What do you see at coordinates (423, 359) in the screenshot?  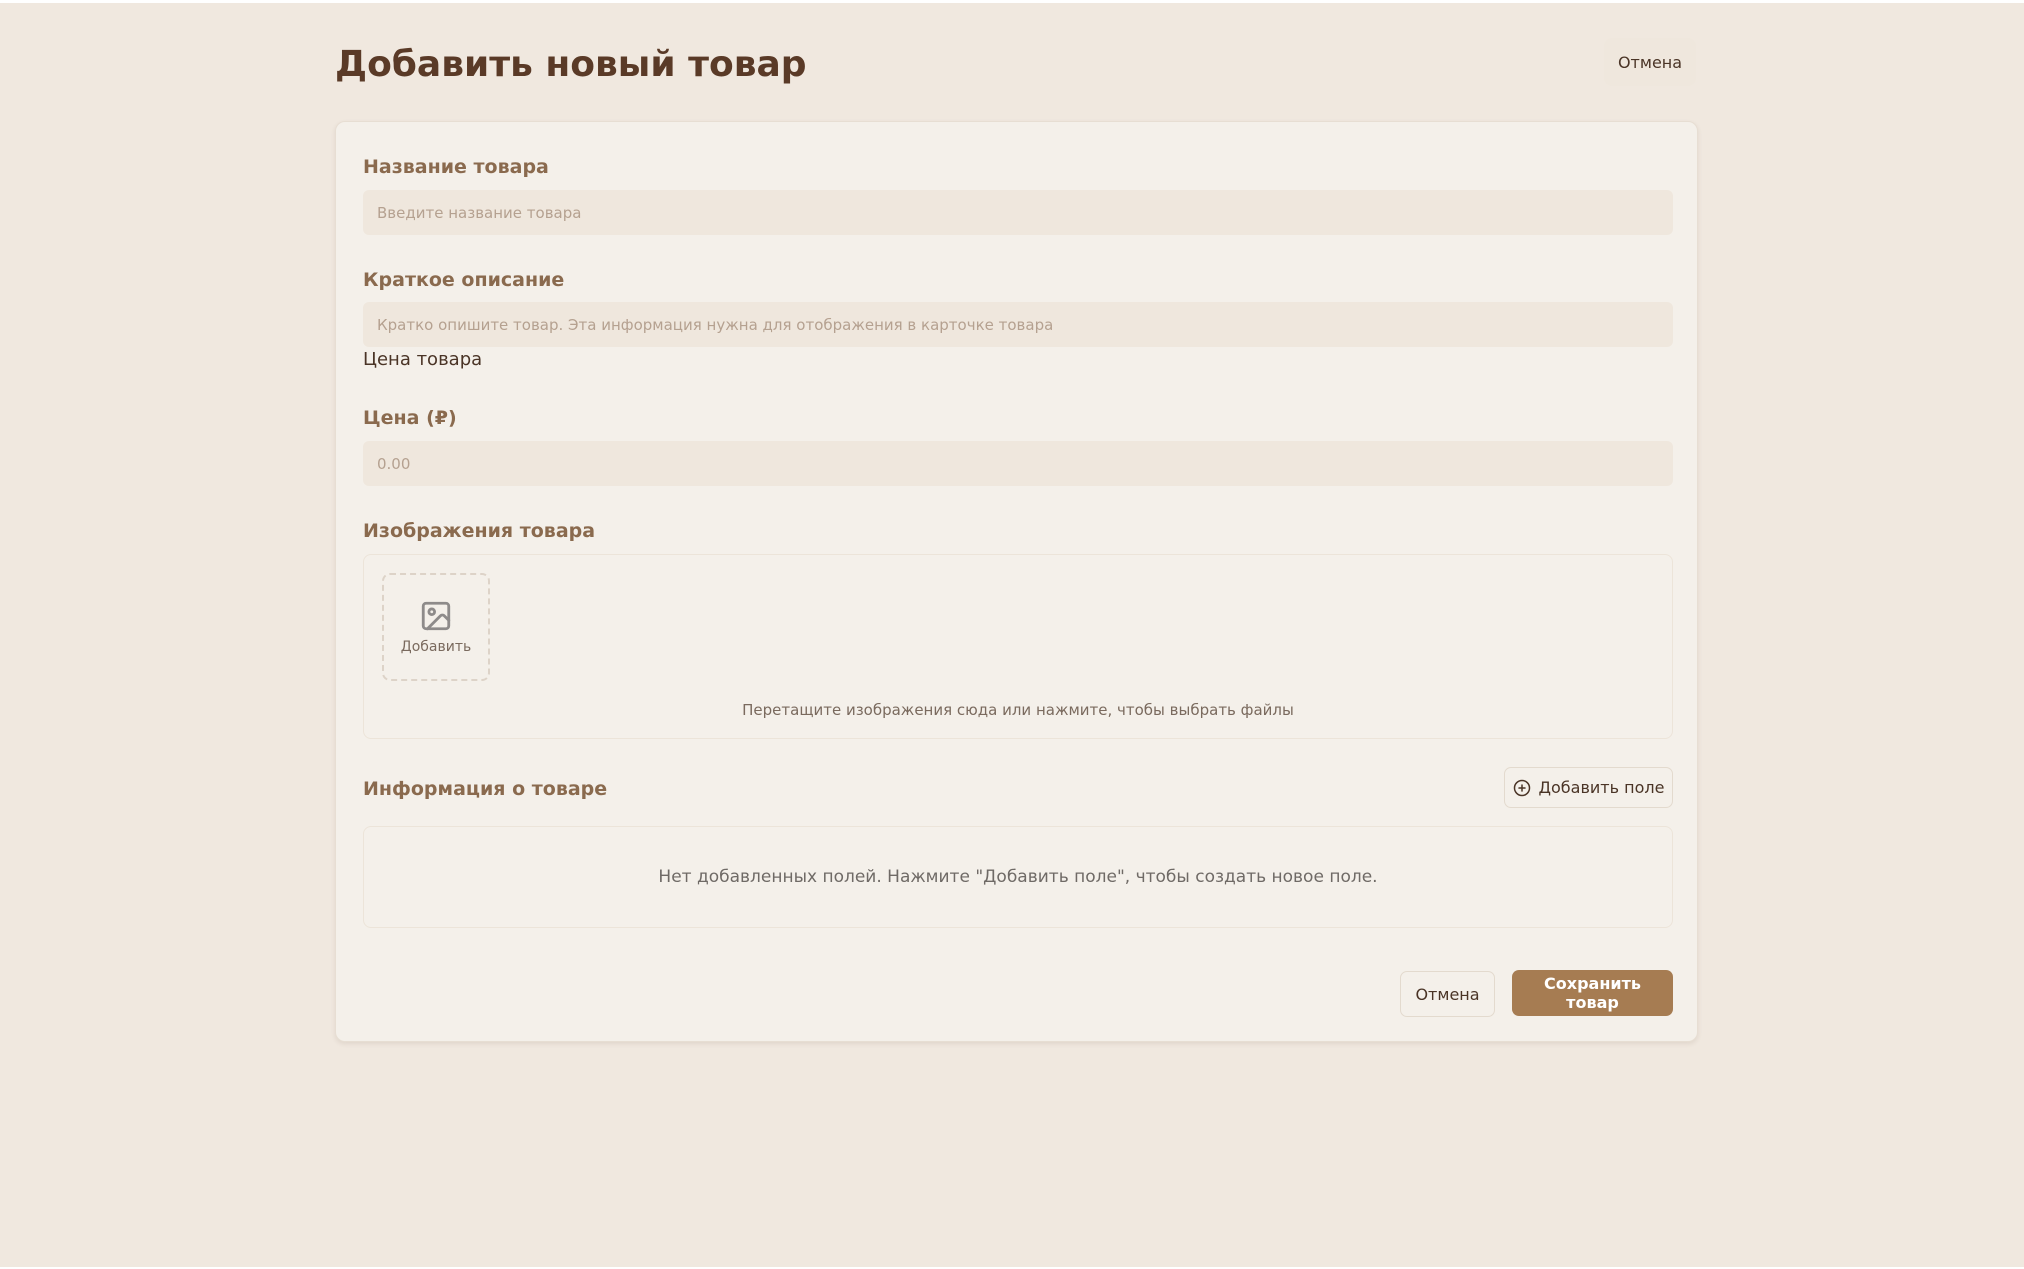 I see `price-section-label: Цена товара` at bounding box center [423, 359].